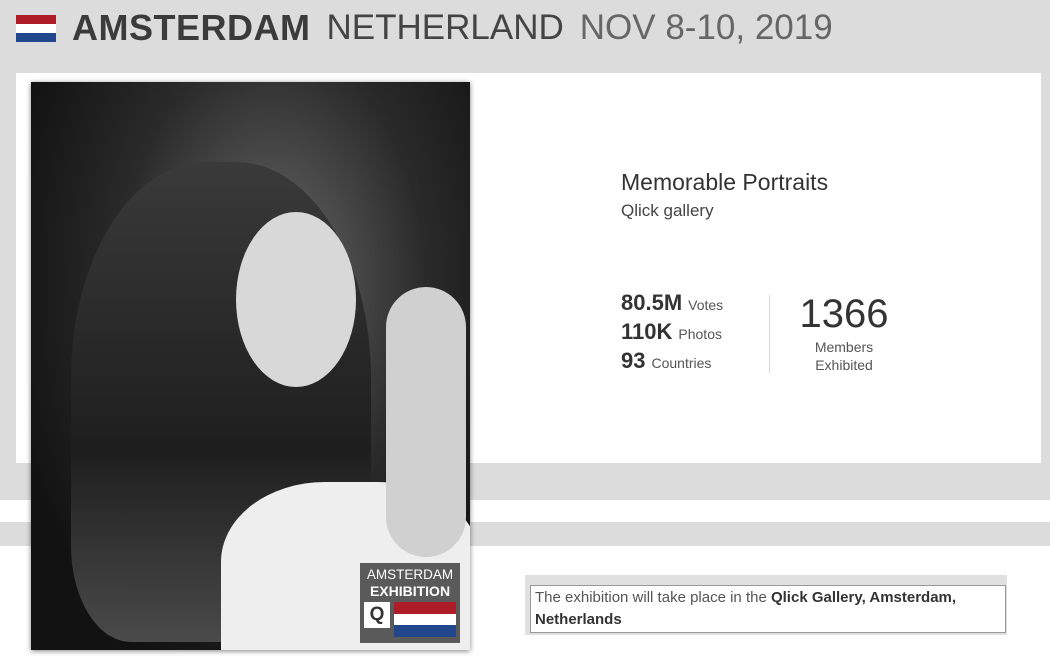  I want to click on badge-logo-row: Q, so click(410, 619).